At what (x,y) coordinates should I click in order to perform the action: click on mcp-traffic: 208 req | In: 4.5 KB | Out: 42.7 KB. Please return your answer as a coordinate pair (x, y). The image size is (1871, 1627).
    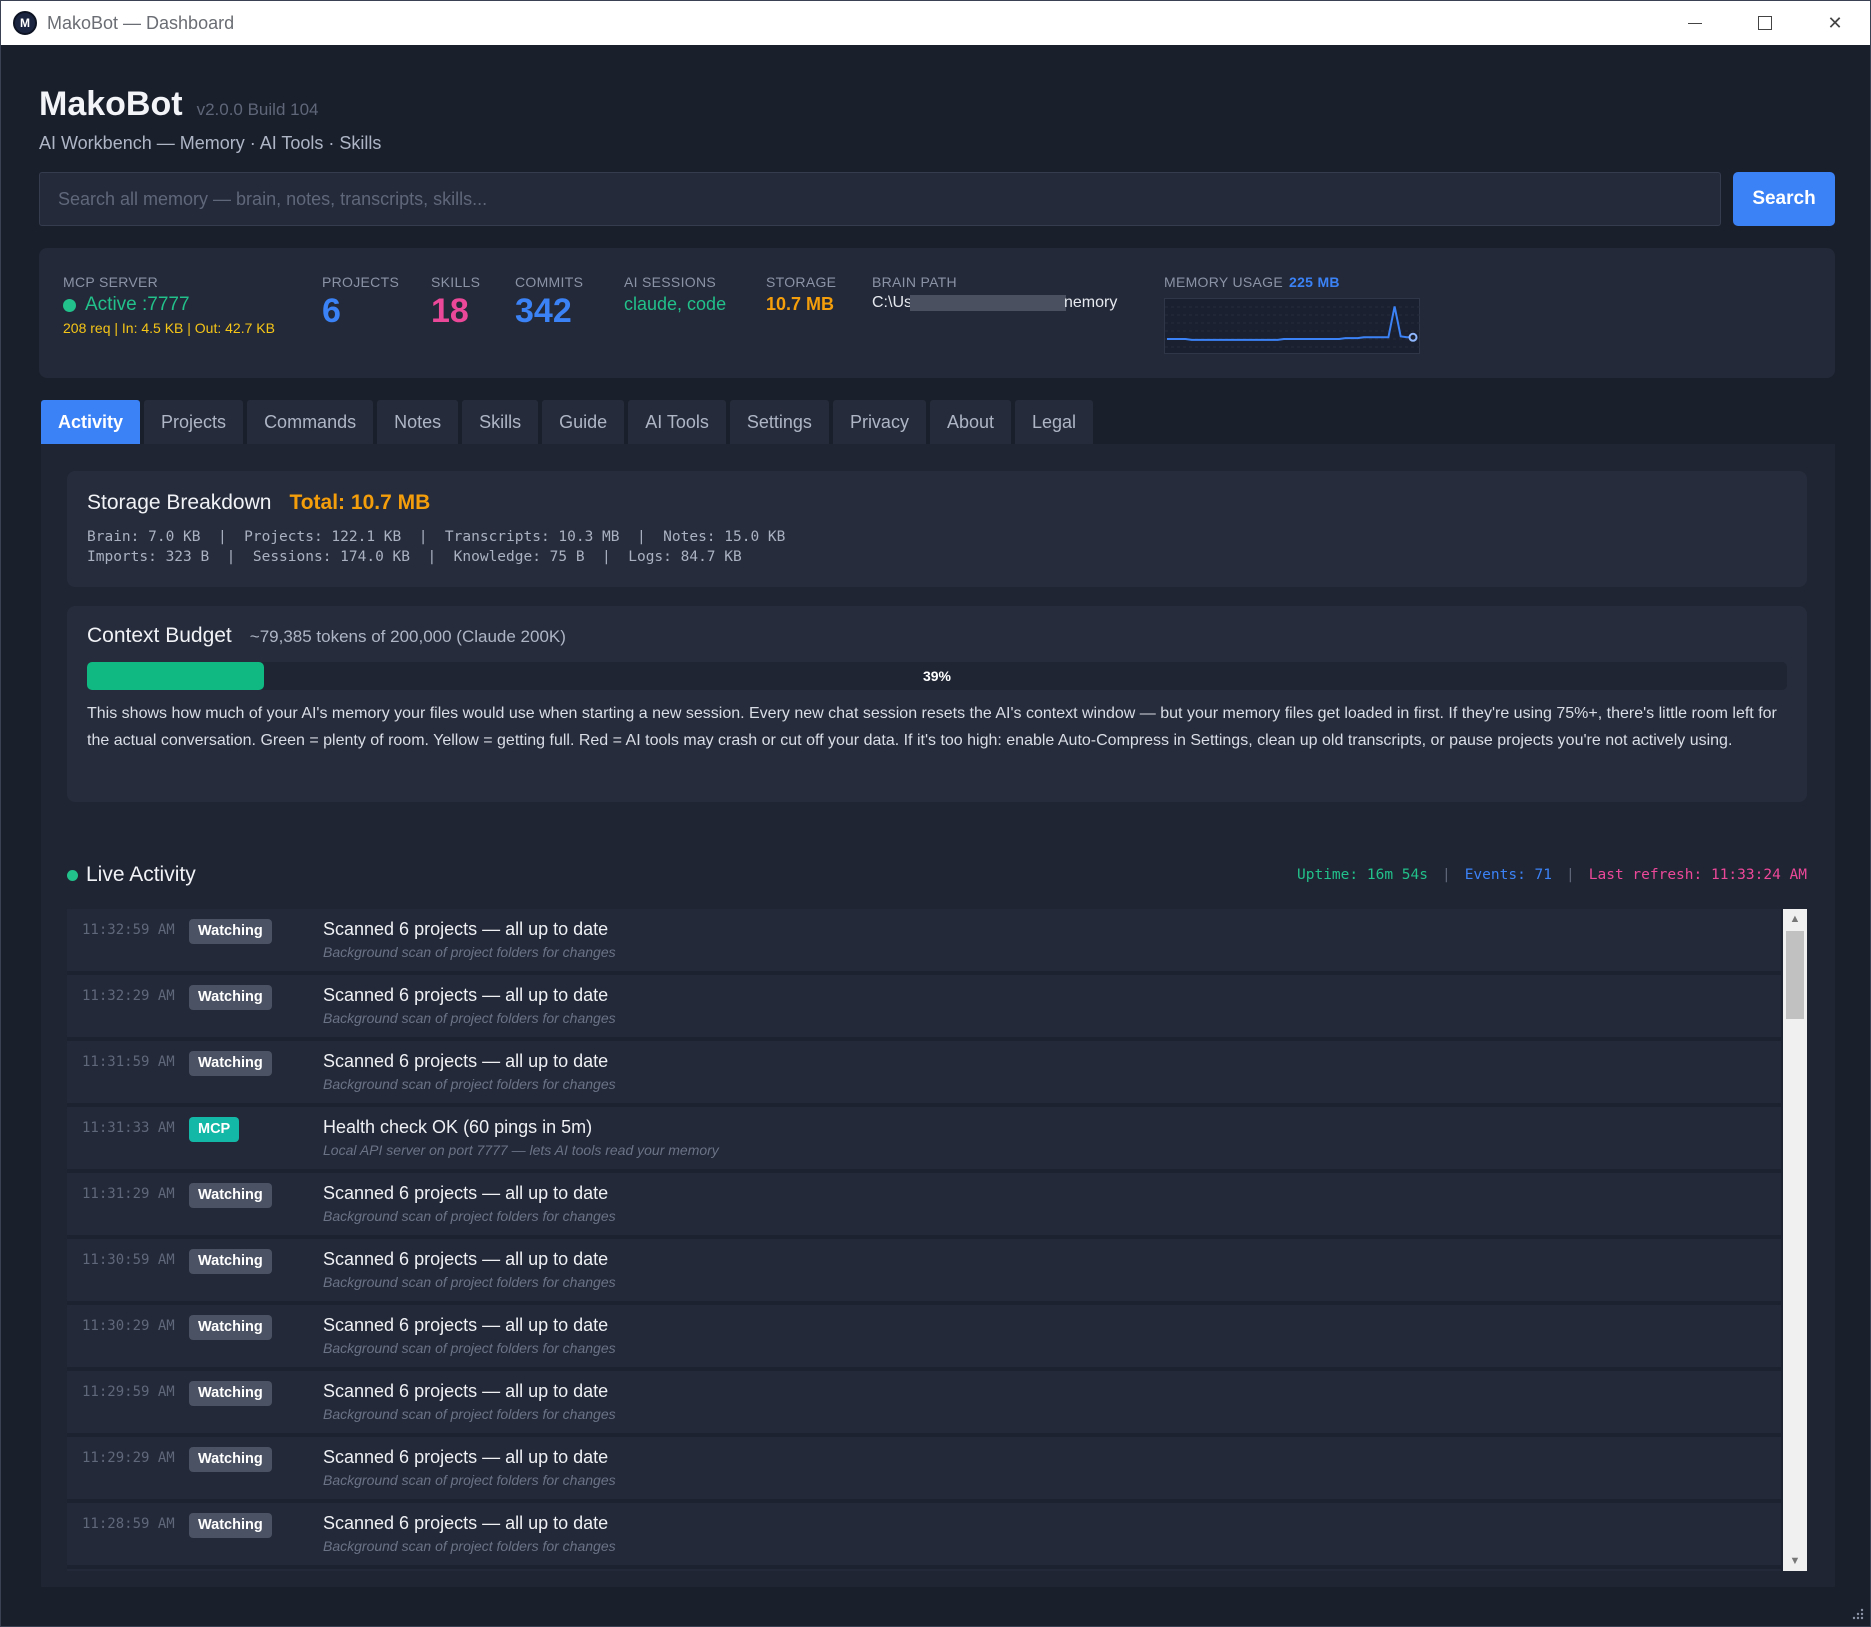
    Looking at the image, I should click on (169, 328).